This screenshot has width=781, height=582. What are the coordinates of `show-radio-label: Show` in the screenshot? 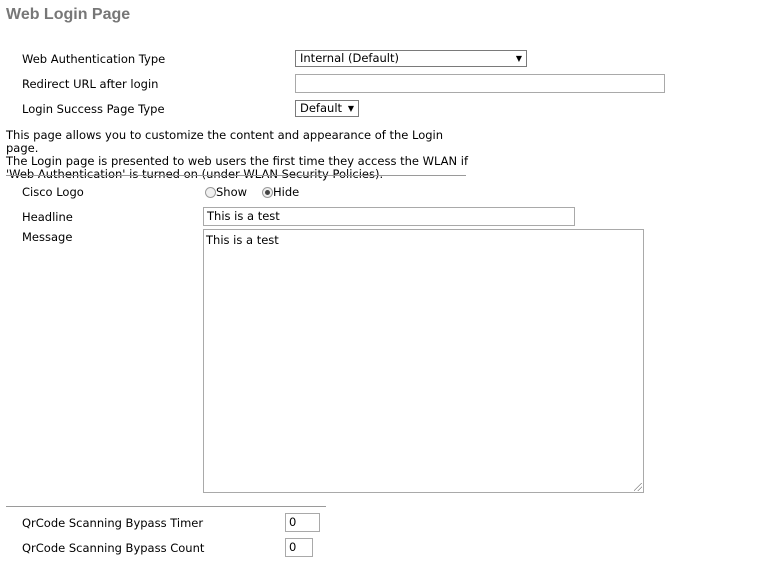 It's located at (232, 192).